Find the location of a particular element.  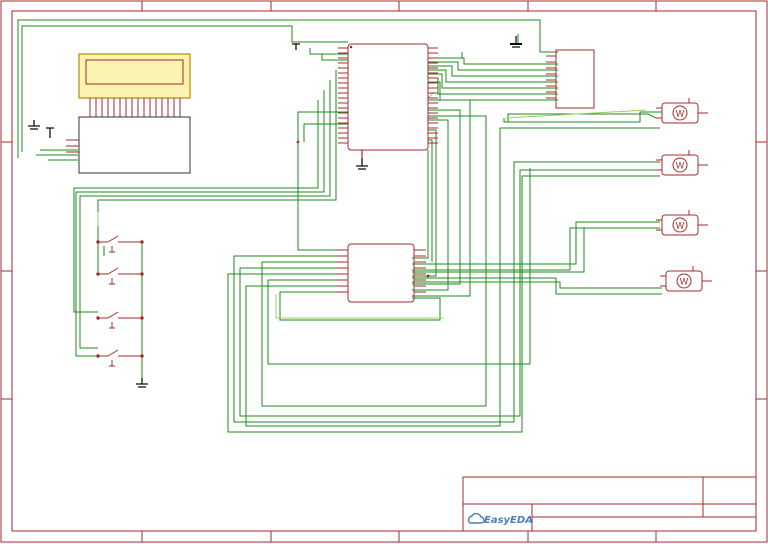

easyeda-logo: EasyEDA is located at coordinates (500, 519).